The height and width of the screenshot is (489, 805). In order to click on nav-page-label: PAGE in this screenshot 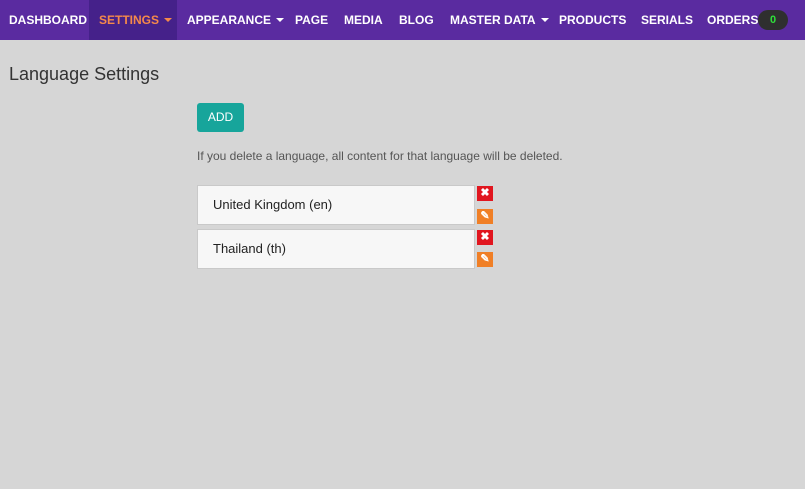, I will do `click(312, 20)`.